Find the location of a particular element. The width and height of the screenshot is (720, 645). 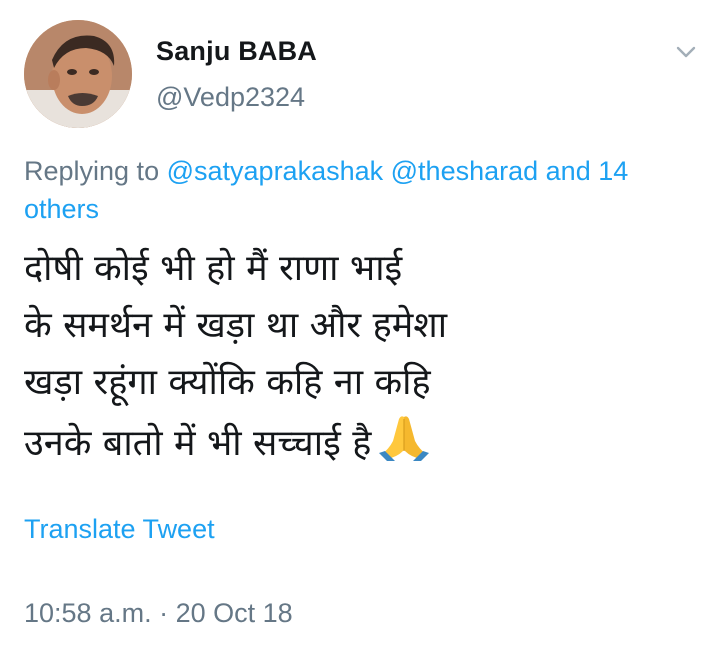

tweet-timestamp: 10:58 a.m. · 20 Oct 18 is located at coordinates (158, 613).